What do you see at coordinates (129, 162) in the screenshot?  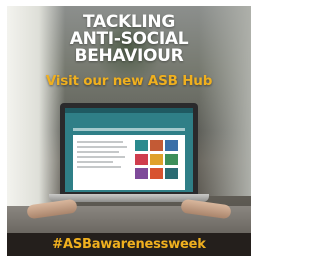 I see `screen-content-panel` at bounding box center [129, 162].